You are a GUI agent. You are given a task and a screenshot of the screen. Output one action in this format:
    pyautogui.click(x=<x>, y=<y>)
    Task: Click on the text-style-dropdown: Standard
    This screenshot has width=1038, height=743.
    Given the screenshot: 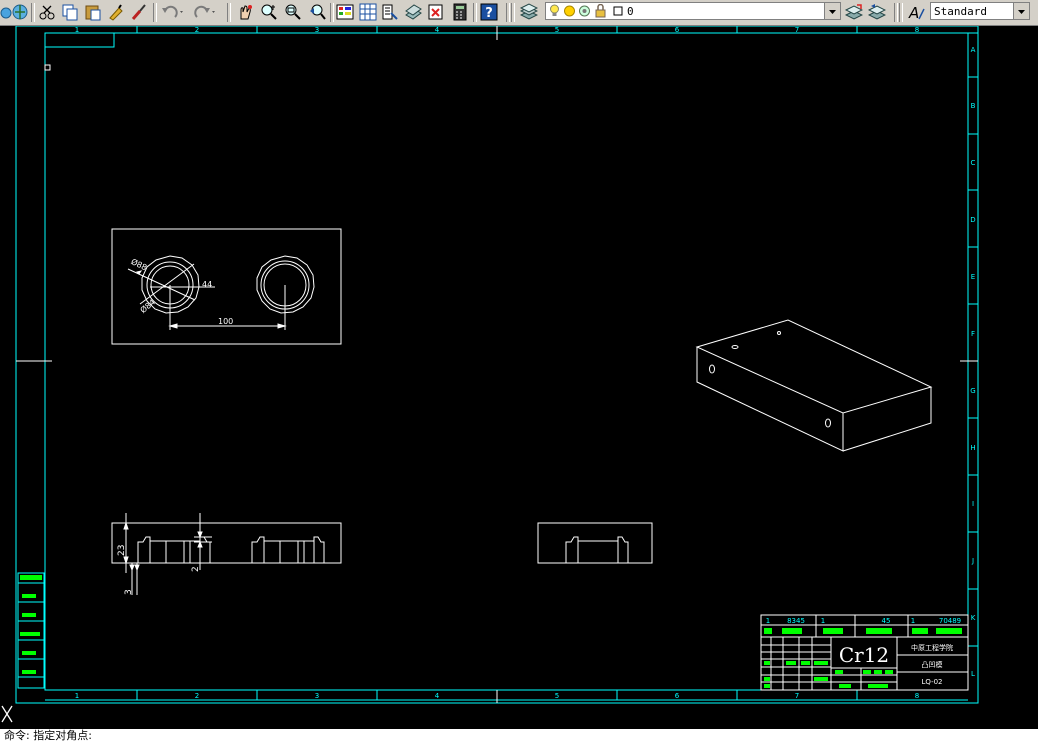 What is the action you would take?
    pyautogui.click(x=980, y=11)
    